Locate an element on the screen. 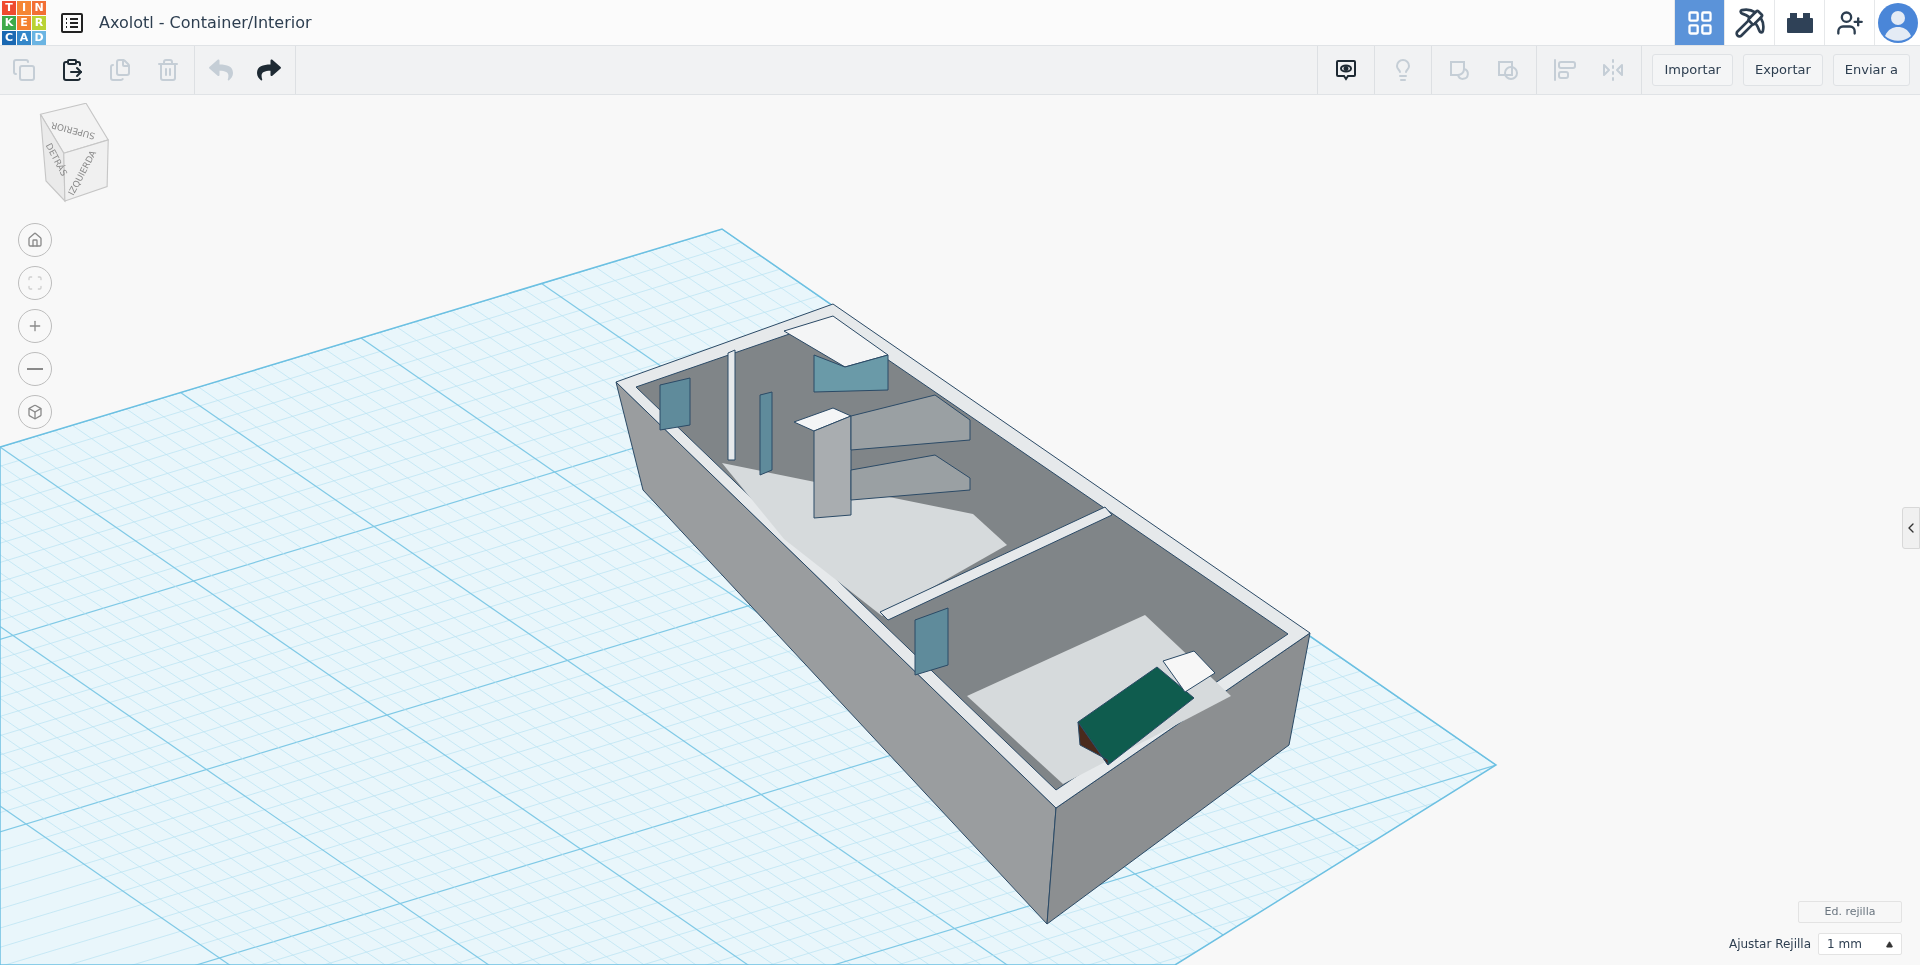 The width and height of the screenshot is (1920, 965). side-panel-toggle is located at coordinates (1911, 528).